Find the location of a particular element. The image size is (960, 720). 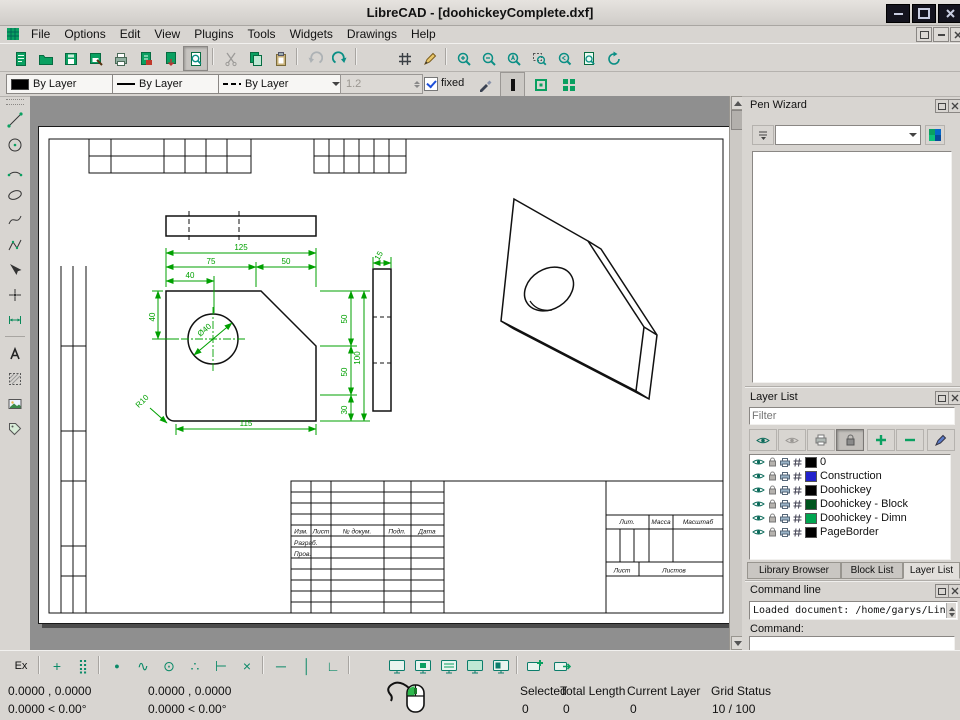

layer-row: PageBorder is located at coordinates (850, 532).